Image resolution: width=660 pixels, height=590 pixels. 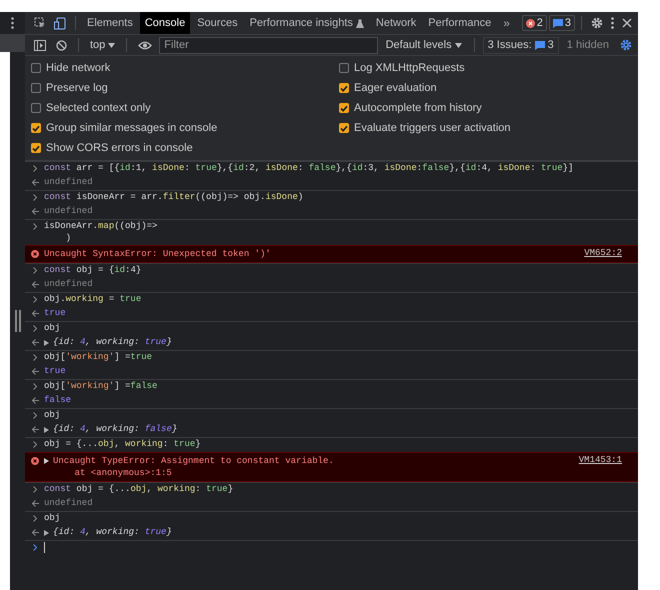 What do you see at coordinates (101, 386) in the screenshot?
I see `command-text: obj['working'] =false` at bounding box center [101, 386].